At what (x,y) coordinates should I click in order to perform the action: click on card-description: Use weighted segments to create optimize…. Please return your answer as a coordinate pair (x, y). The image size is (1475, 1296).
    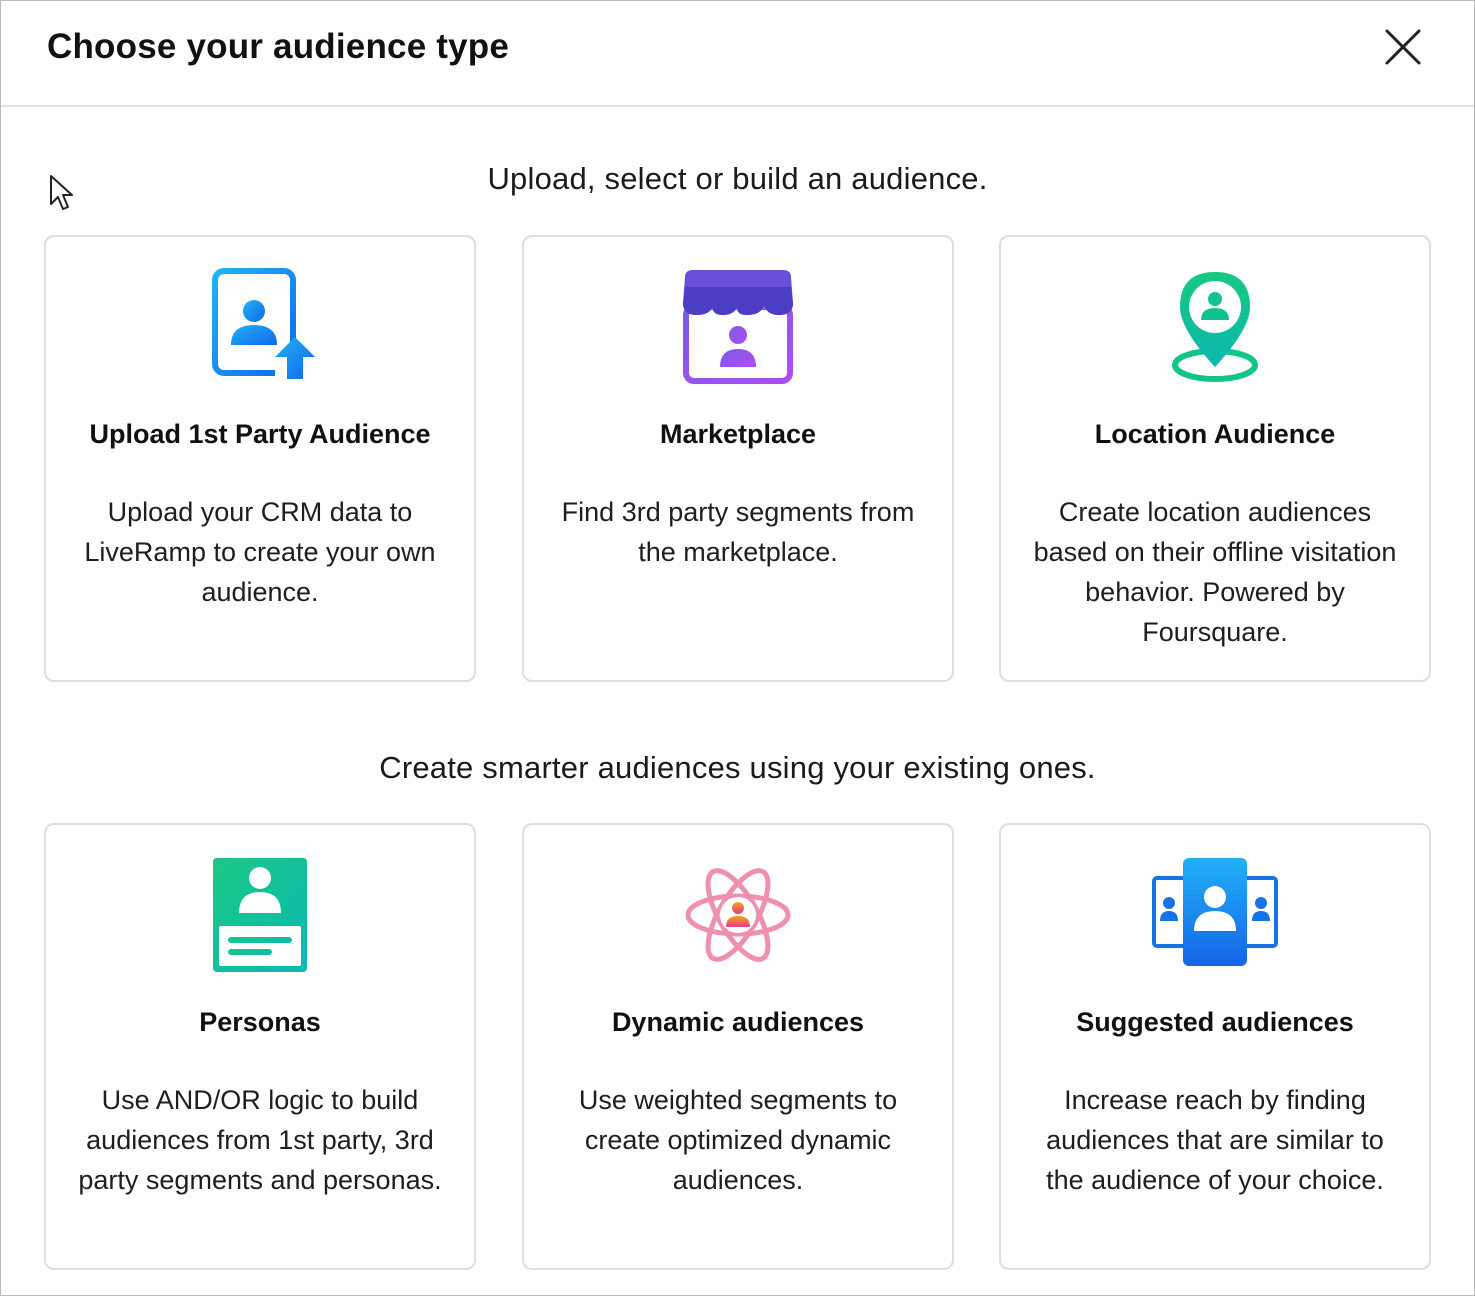
    Looking at the image, I should click on (738, 1140).